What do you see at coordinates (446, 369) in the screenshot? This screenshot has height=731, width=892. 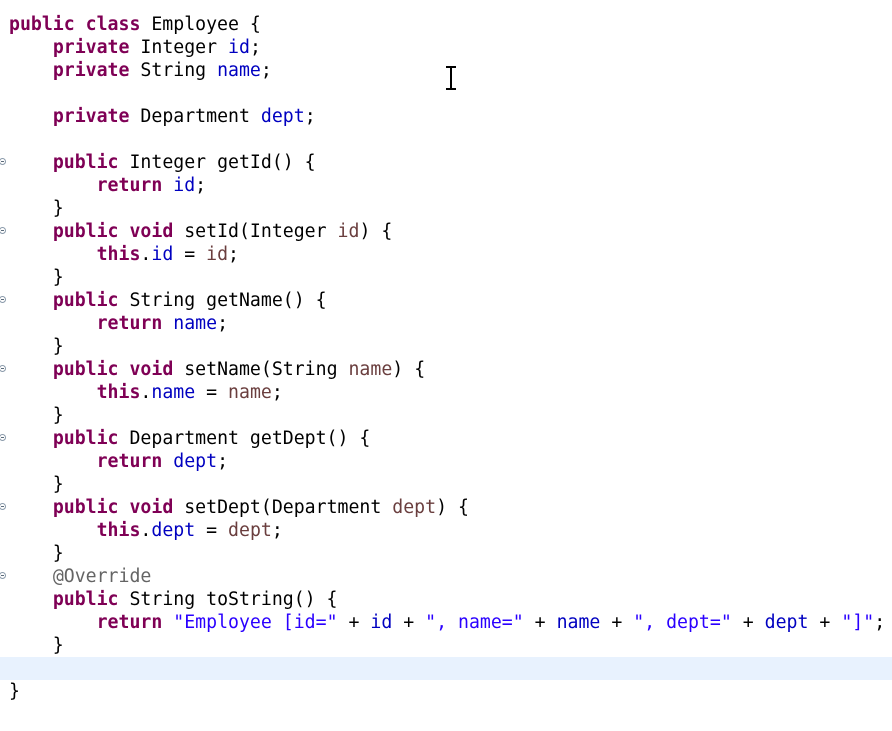 I see `code-line: public void setName(String name) {` at bounding box center [446, 369].